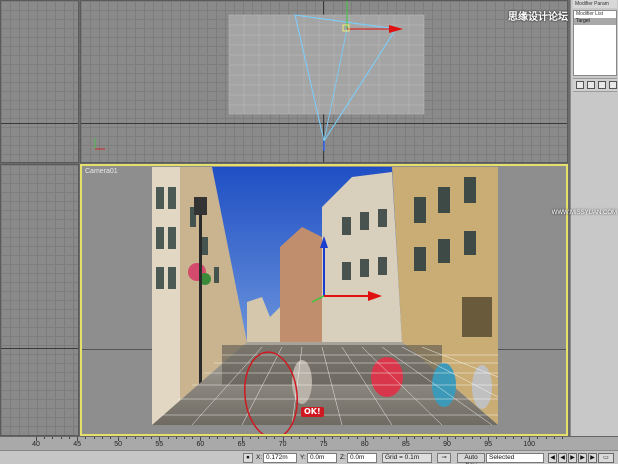 The width and height of the screenshot is (618, 464). I want to click on ruler-tick-label: 45, so click(77, 444).